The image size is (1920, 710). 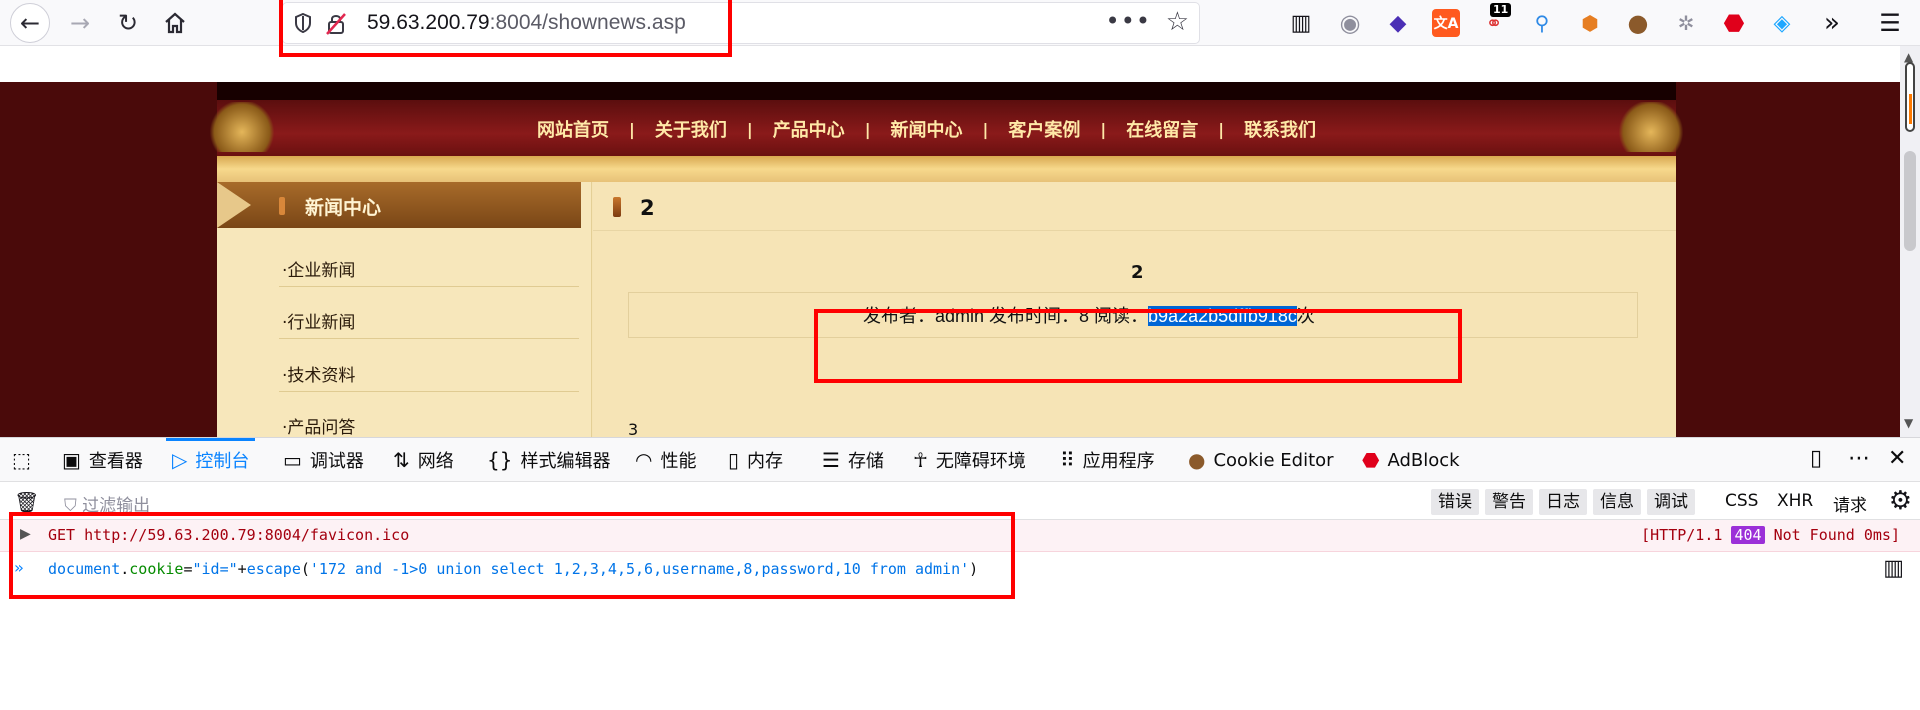 What do you see at coordinates (435, 461) in the screenshot?
I see `tab-label: 网络` at bounding box center [435, 461].